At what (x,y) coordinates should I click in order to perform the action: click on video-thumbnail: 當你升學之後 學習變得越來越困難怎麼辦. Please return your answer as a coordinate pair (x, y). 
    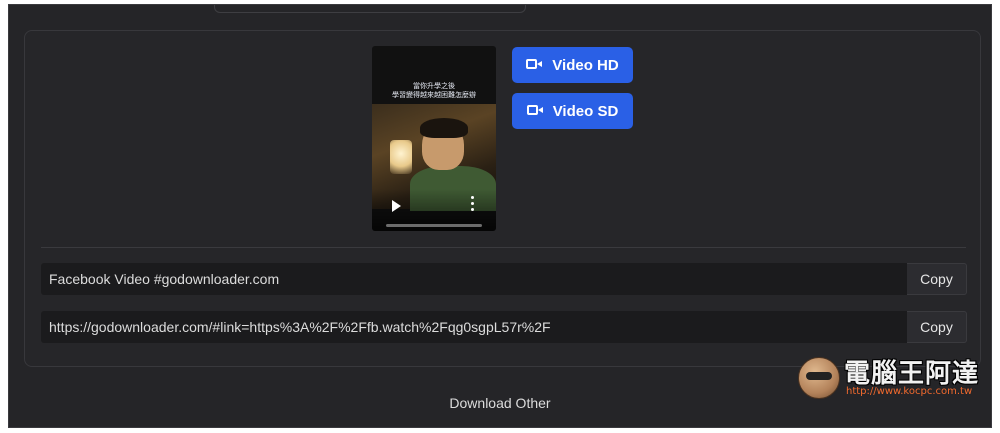
    Looking at the image, I should click on (434, 138).